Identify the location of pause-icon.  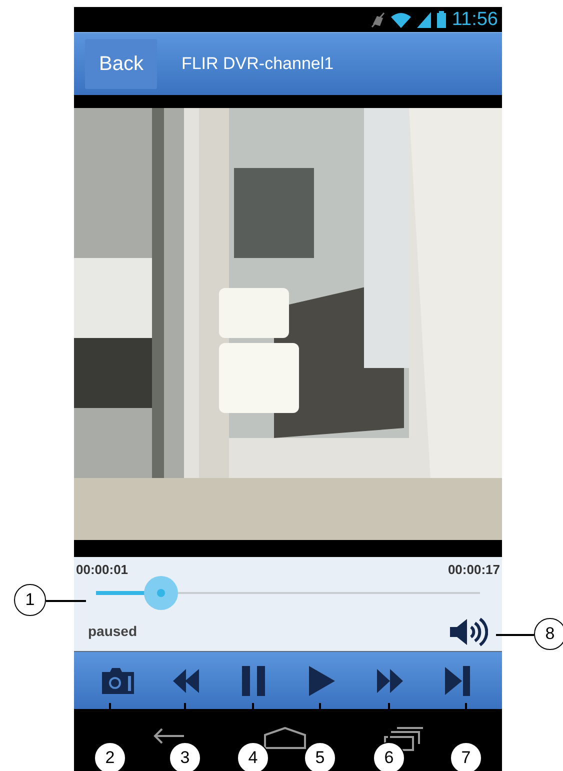
(254, 681).